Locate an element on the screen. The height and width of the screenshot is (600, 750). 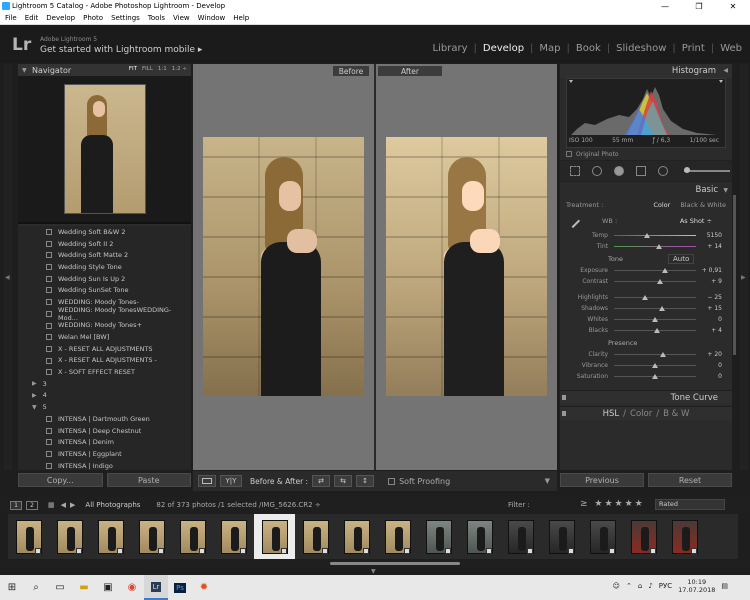
slider-value: − 25 is located at coordinates (714, 297).